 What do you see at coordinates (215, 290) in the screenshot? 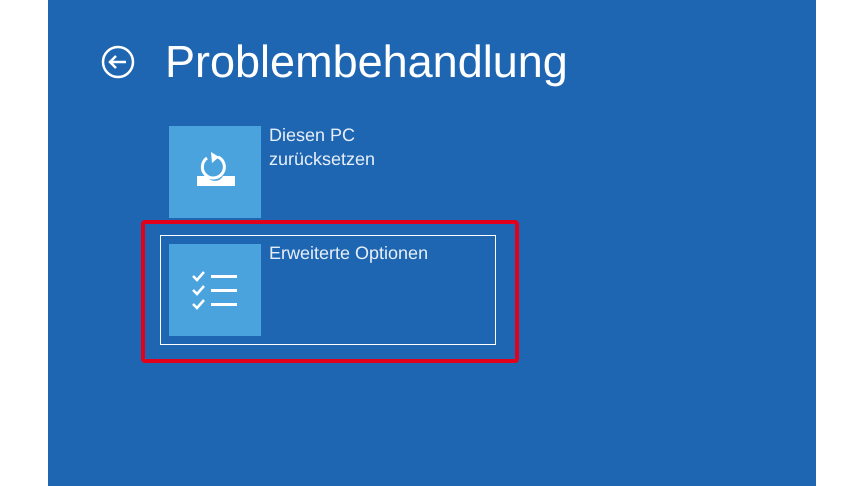
I see `checklist-icon` at bounding box center [215, 290].